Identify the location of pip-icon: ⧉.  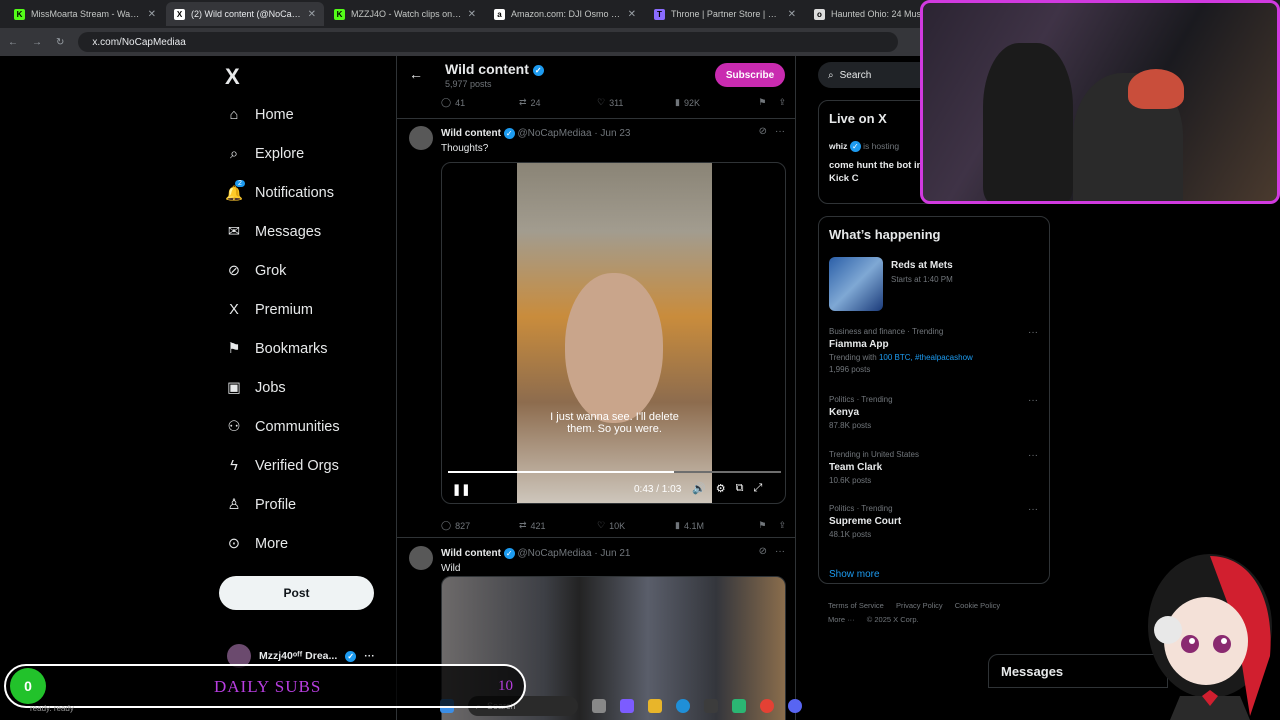
(740, 488).